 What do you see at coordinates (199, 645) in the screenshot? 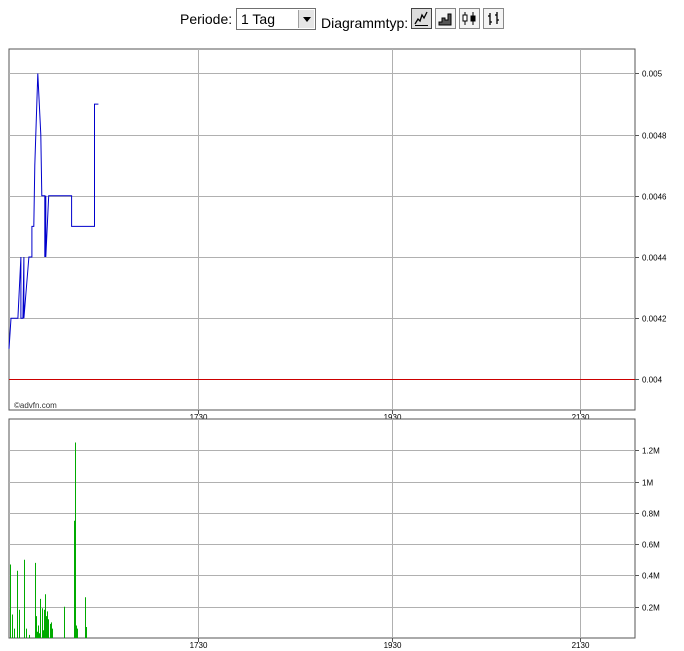
I see `volume-x-tick-label: 1730` at bounding box center [199, 645].